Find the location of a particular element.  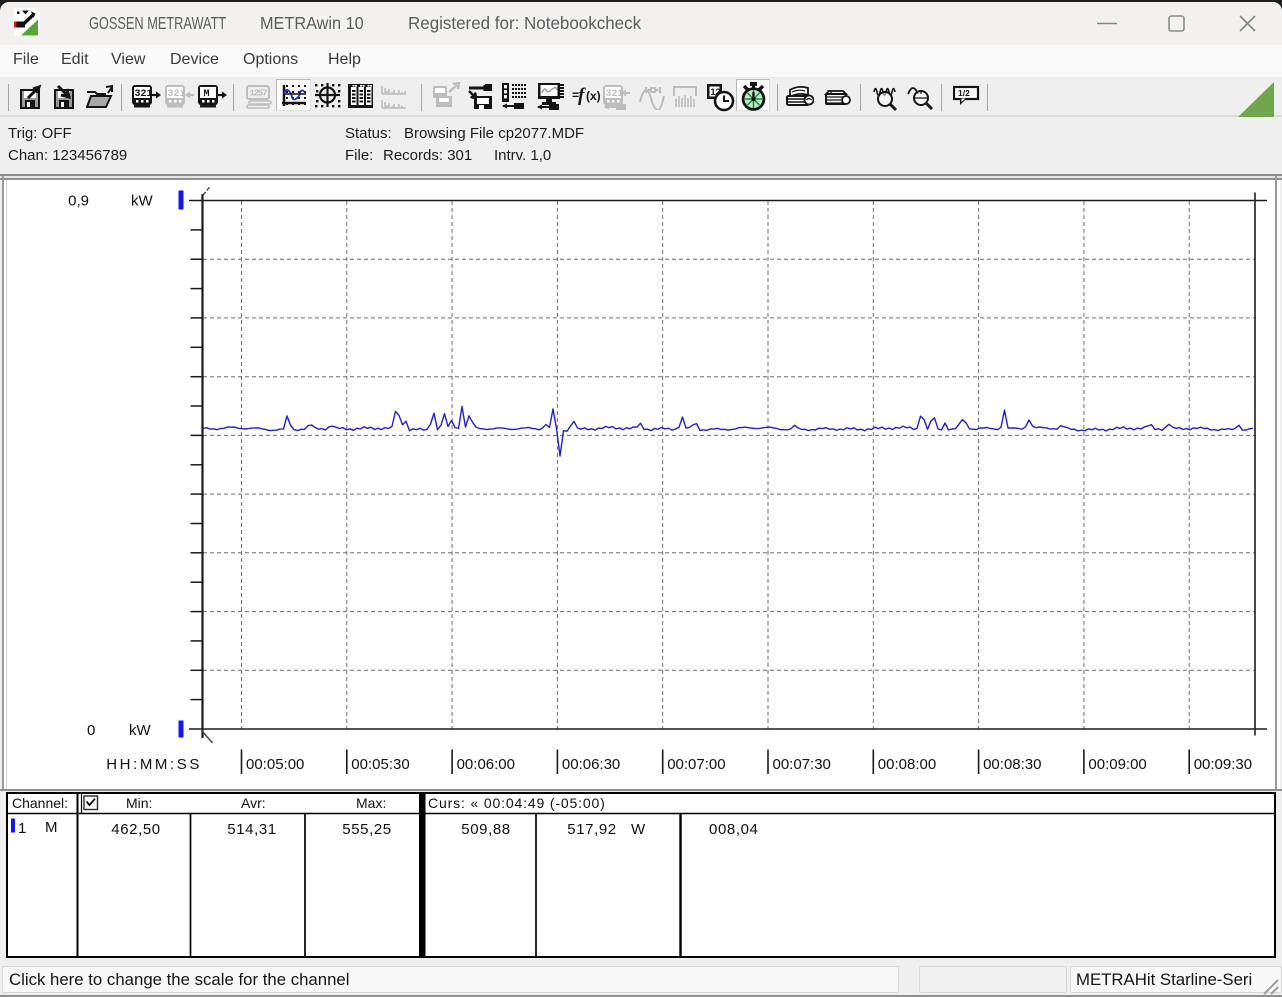

svg-text: 008,04 is located at coordinates (733, 829).